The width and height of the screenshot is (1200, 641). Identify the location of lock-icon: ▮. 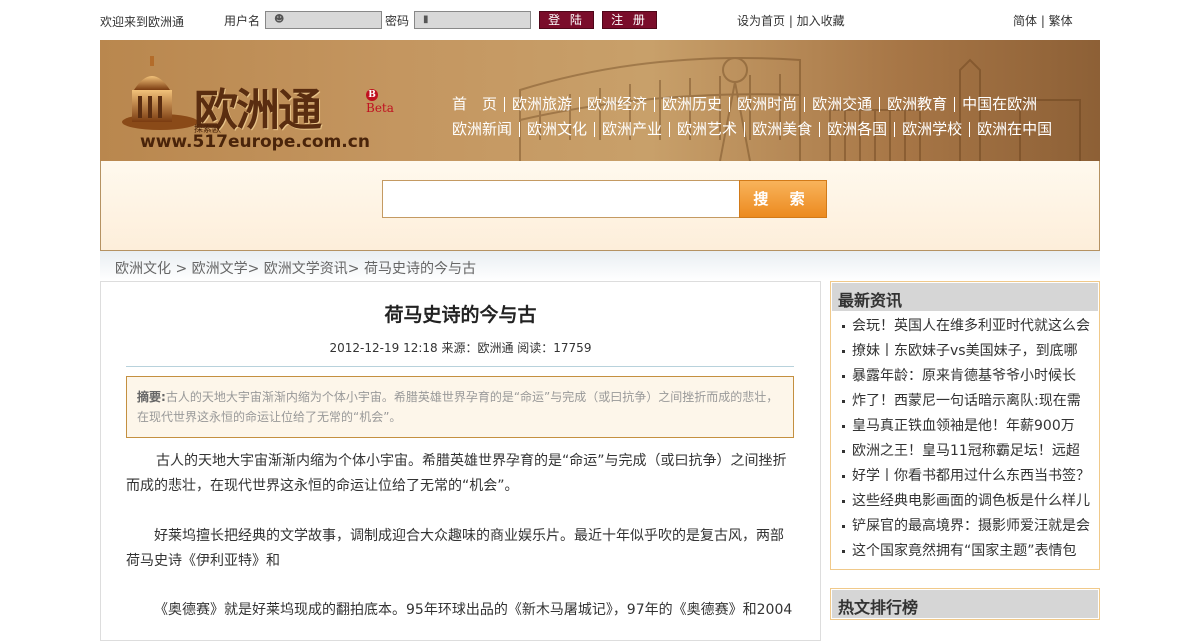
(426, 19).